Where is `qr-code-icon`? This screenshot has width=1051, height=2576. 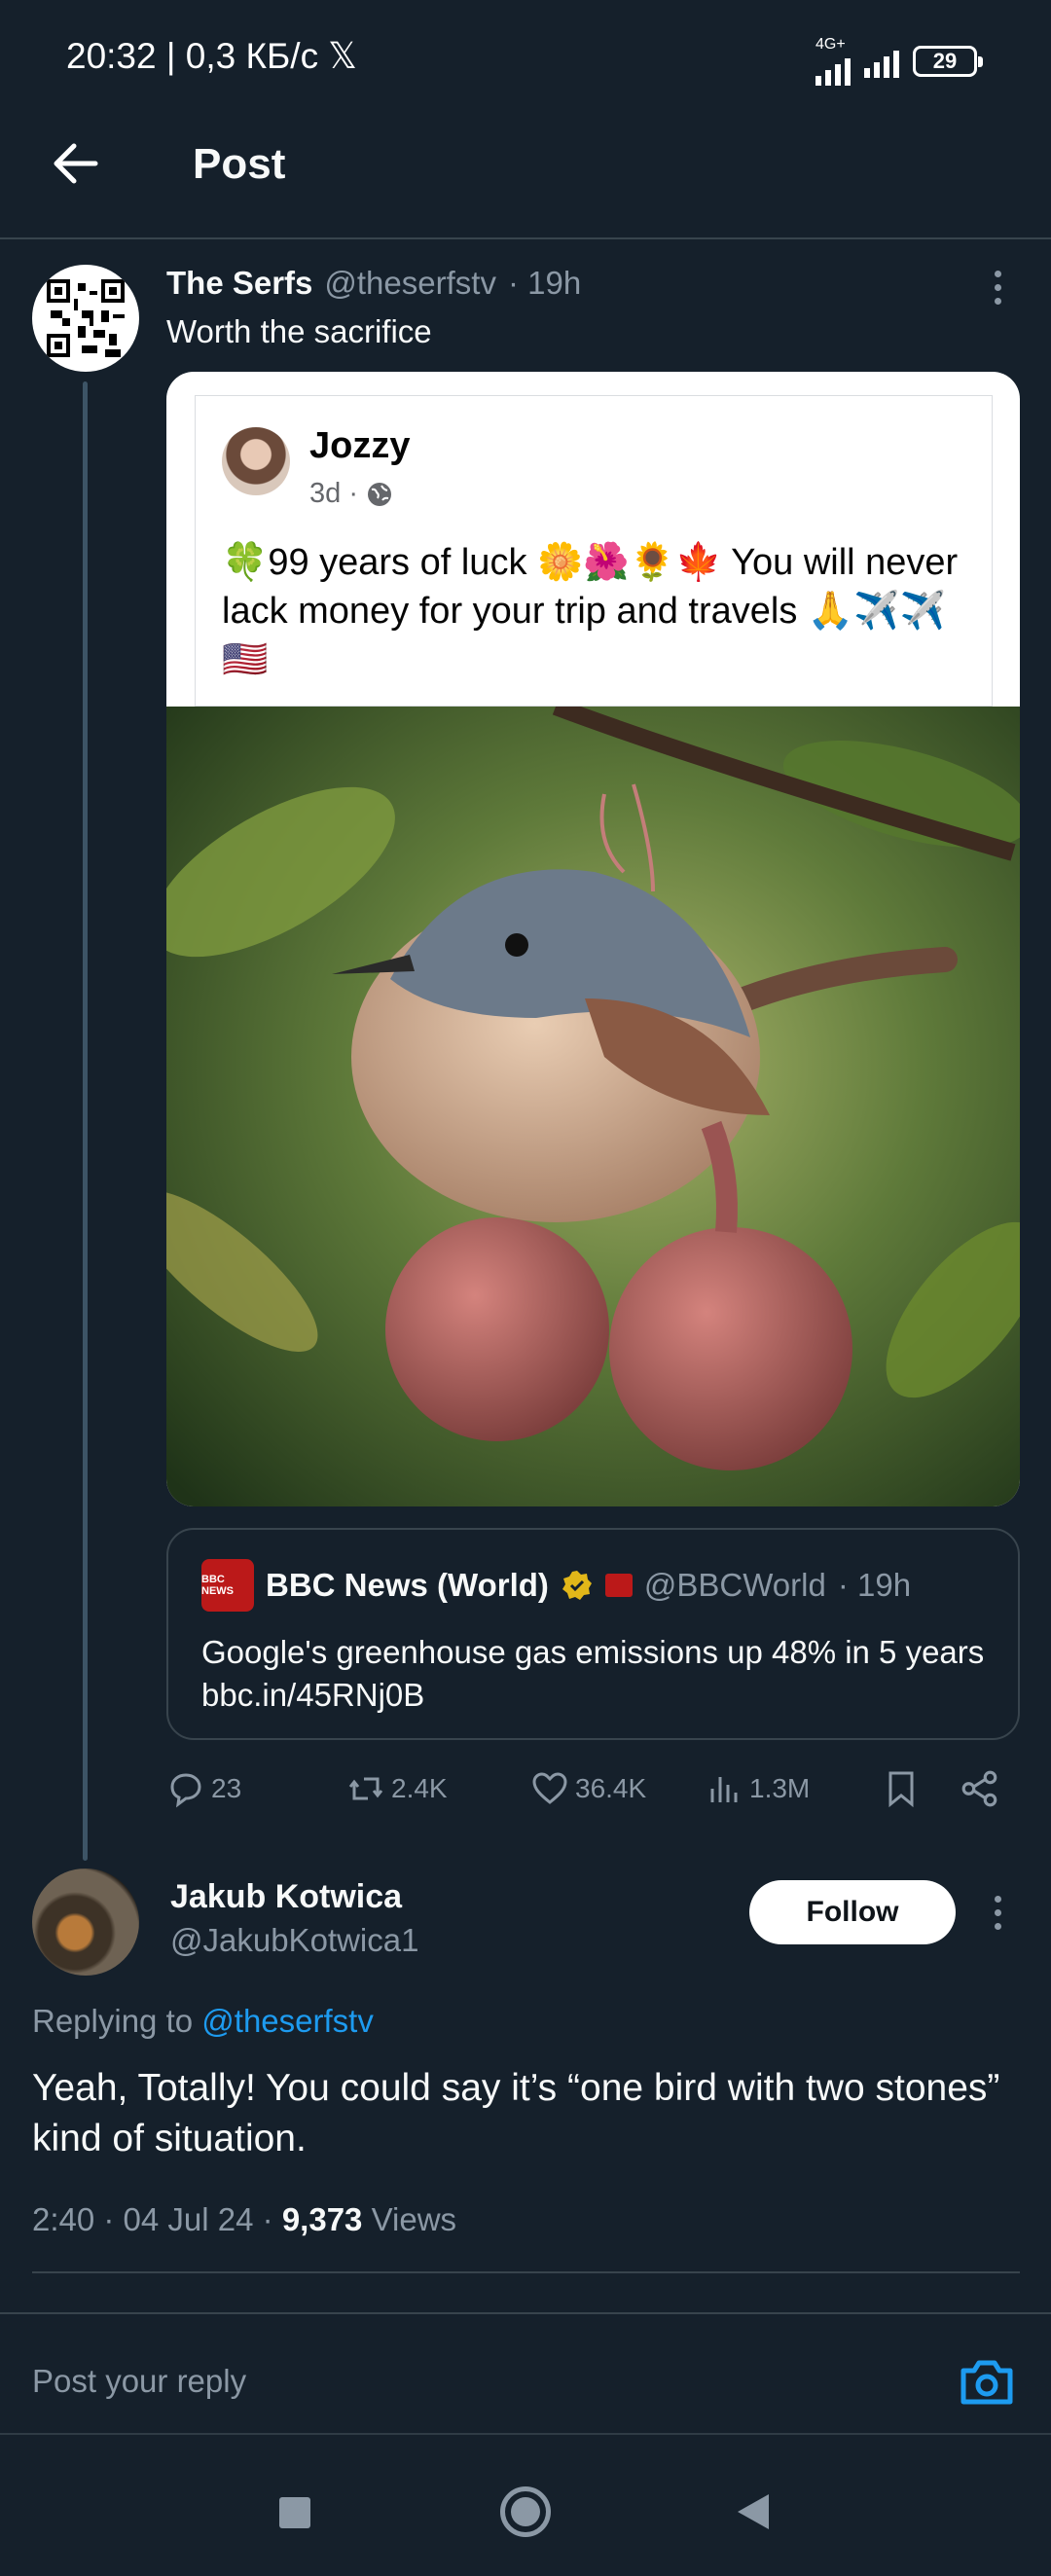 qr-code-icon is located at coordinates (86, 318).